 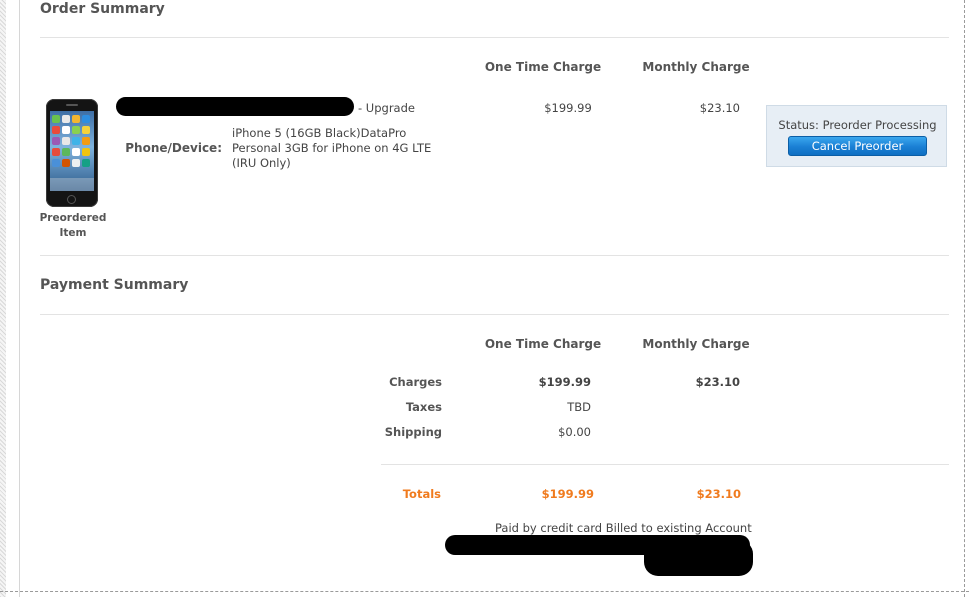 I want to click on cancel-preorder-button: Cancel Preorder, so click(x=857, y=146).